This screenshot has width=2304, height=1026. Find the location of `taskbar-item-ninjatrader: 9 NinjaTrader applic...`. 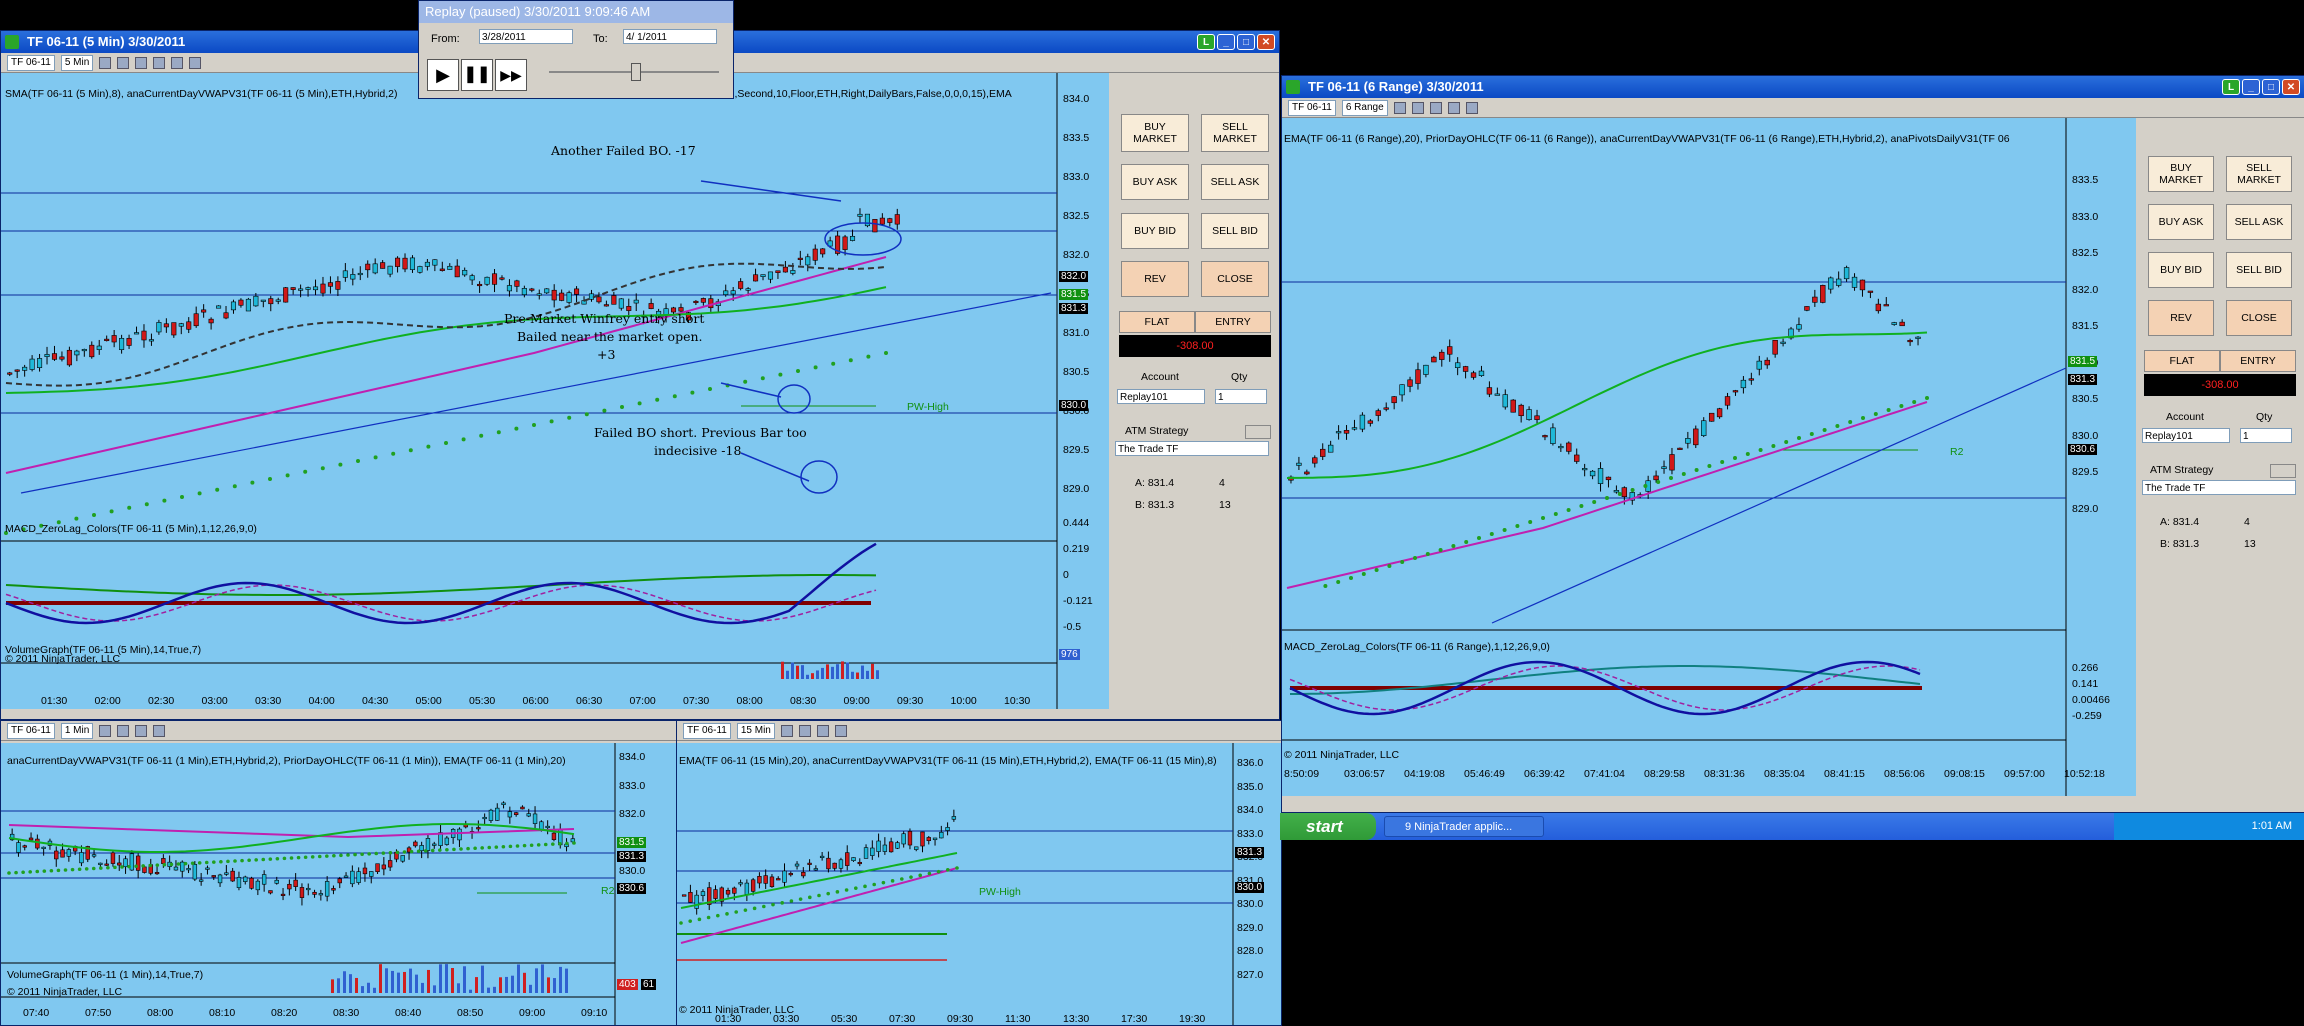

taskbar-item-ninjatrader: 9 NinjaTrader applic... is located at coordinates (1464, 826).